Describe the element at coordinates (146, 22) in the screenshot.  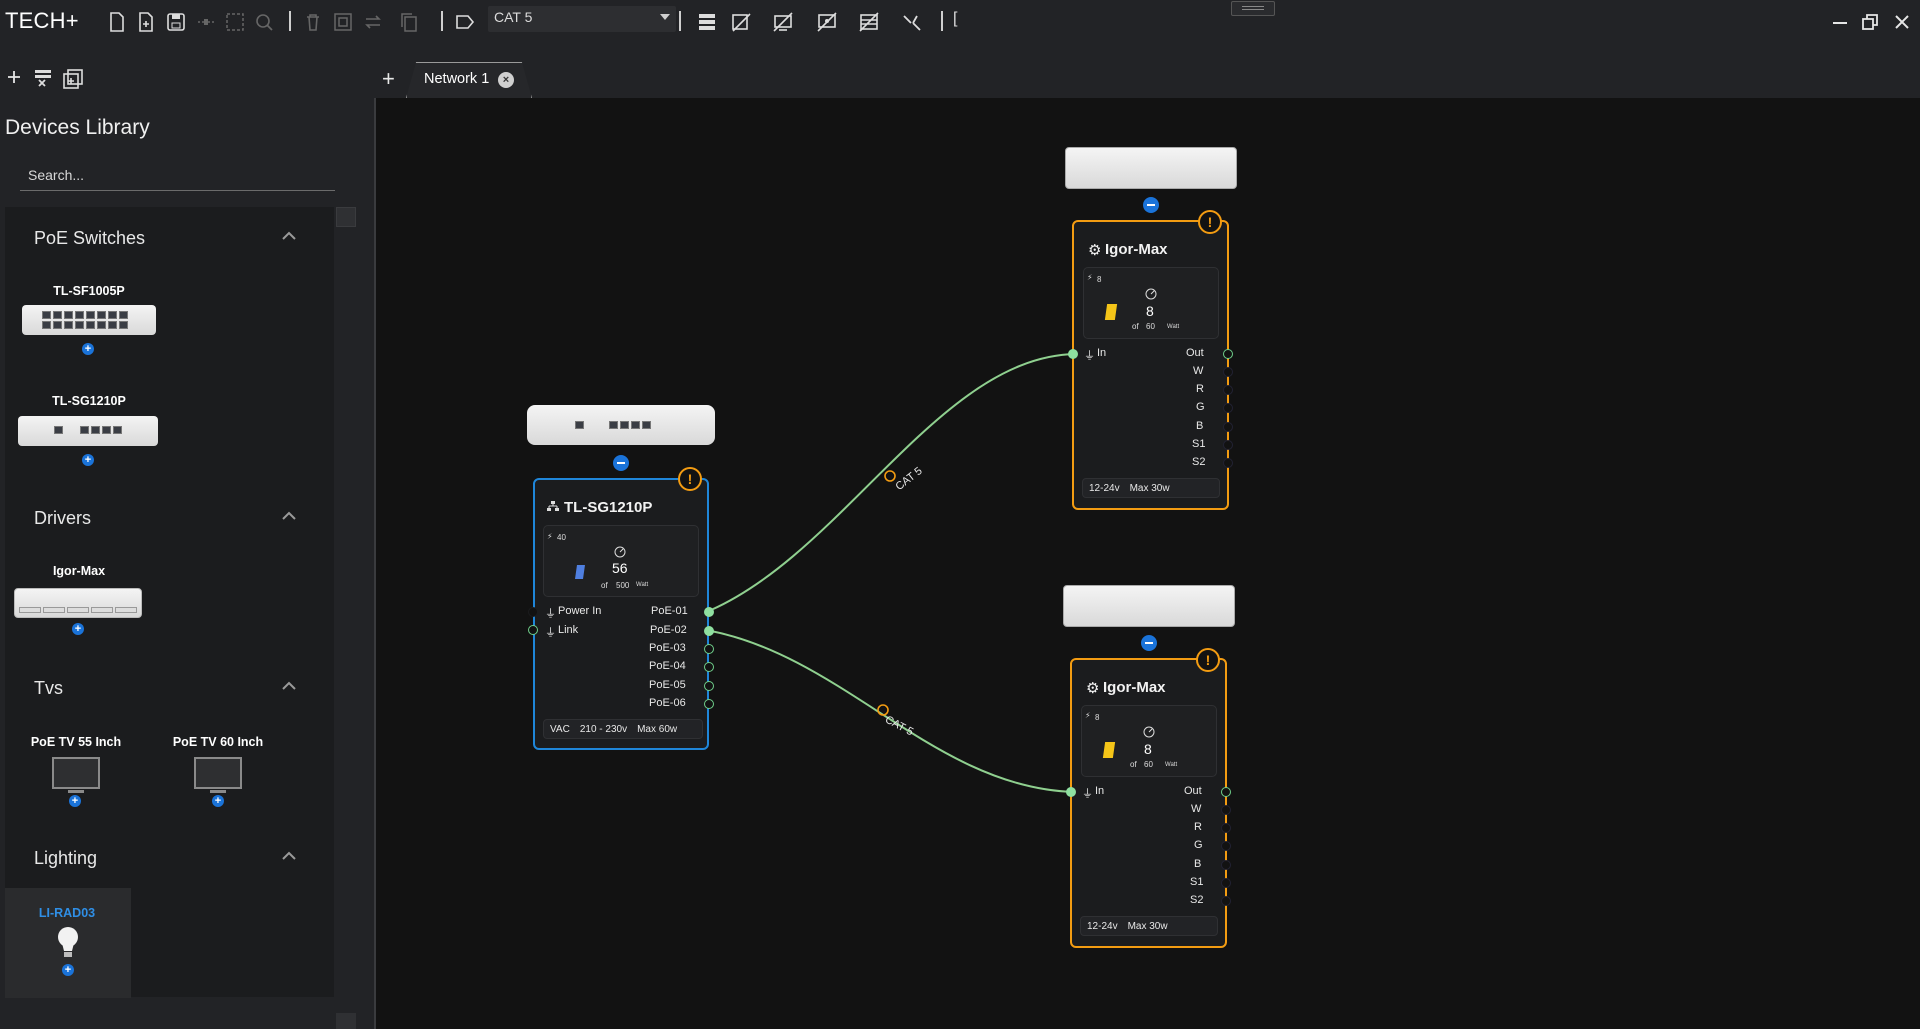
I see `open-file-icon` at that location.